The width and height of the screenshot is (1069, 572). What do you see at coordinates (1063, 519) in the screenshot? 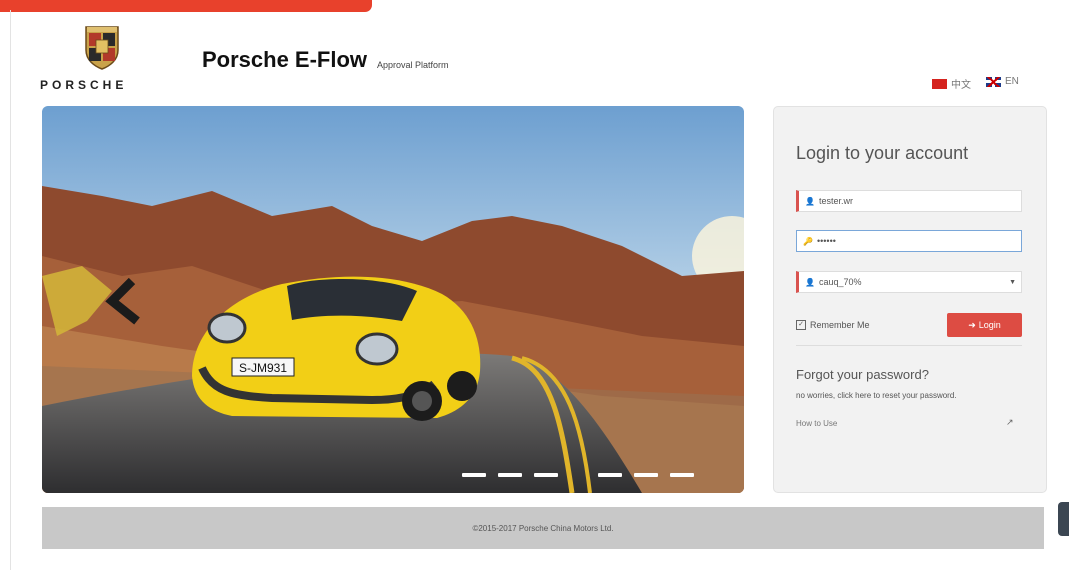
I see `side-feedback-tab` at bounding box center [1063, 519].